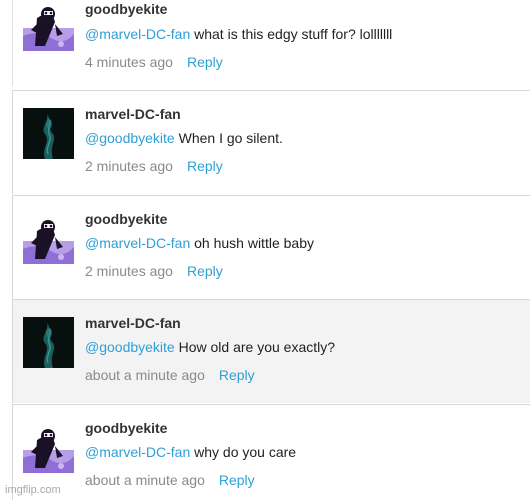 This screenshot has width=530, height=500. I want to click on watermark: imgflip.com, so click(33, 490).